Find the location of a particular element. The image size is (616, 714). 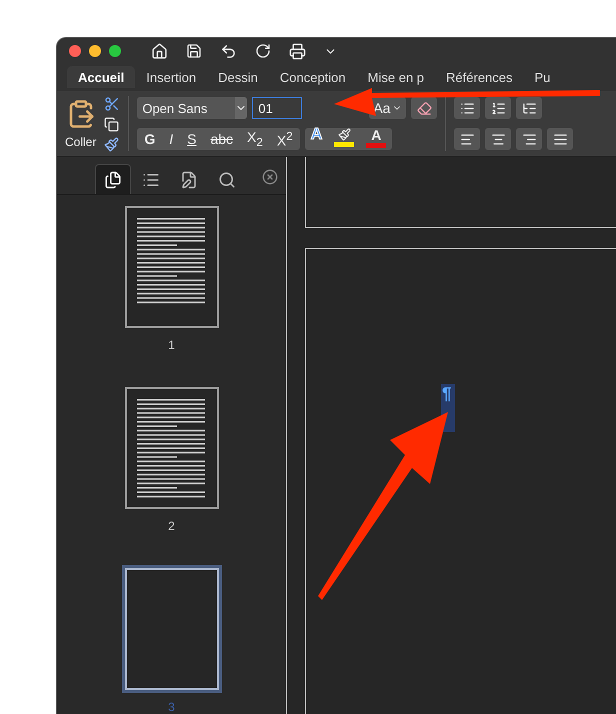

numbered-list-icon is located at coordinates (498, 108).